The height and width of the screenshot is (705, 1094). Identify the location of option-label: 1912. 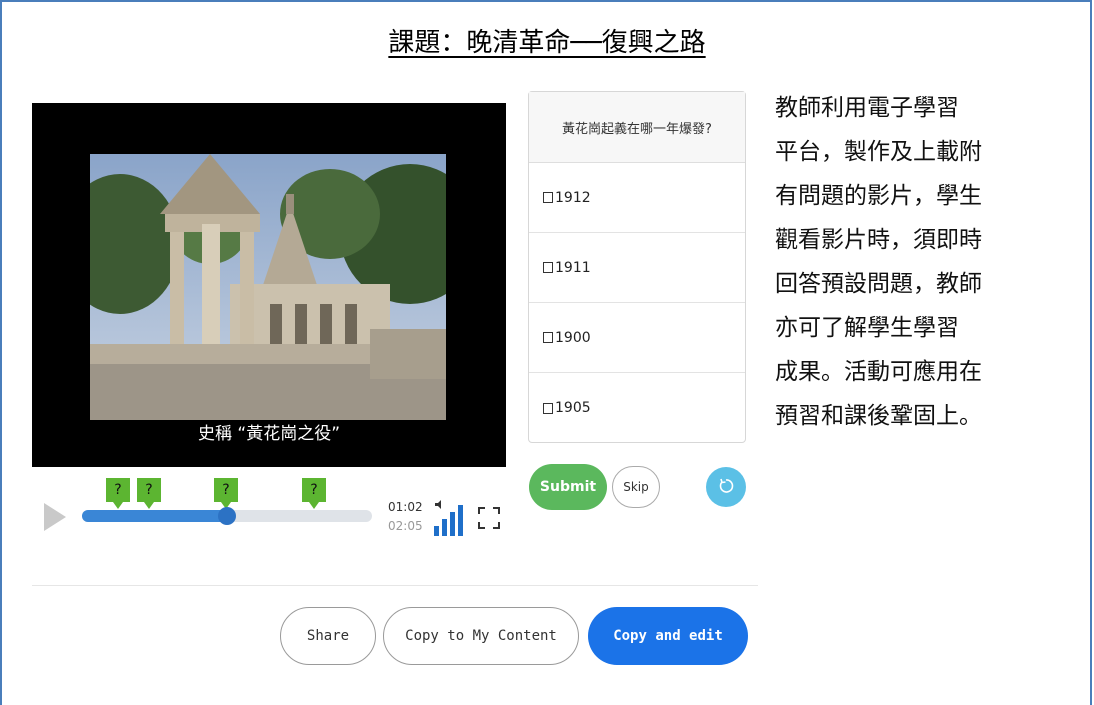
(573, 197).